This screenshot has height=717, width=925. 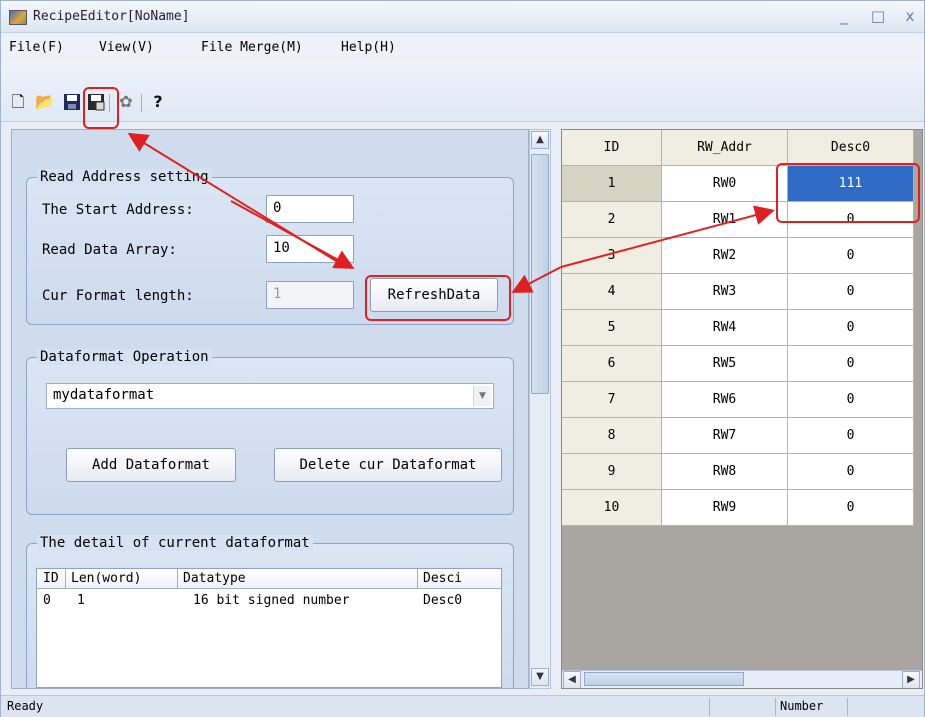 What do you see at coordinates (741, 707) in the screenshot?
I see `status-pane-empty` at bounding box center [741, 707].